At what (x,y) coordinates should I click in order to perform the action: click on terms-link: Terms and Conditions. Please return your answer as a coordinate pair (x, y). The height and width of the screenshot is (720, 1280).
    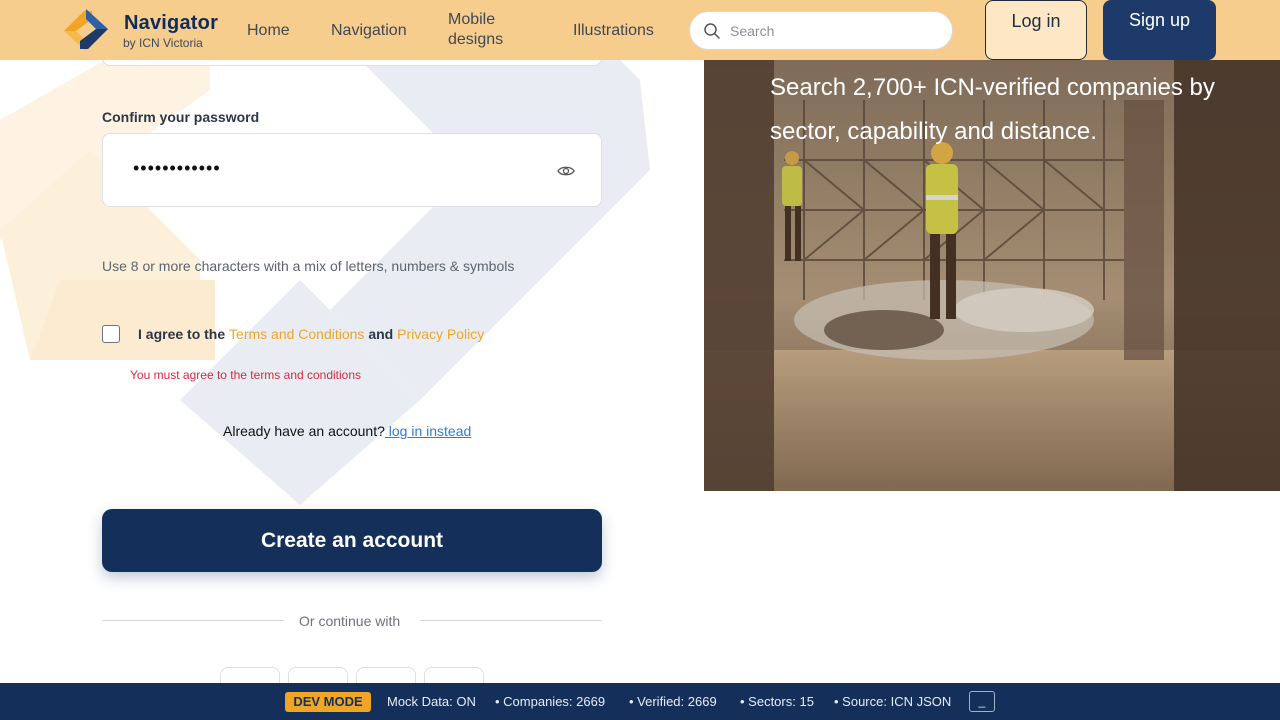
    Looking at the image, I should click on (296, 334).